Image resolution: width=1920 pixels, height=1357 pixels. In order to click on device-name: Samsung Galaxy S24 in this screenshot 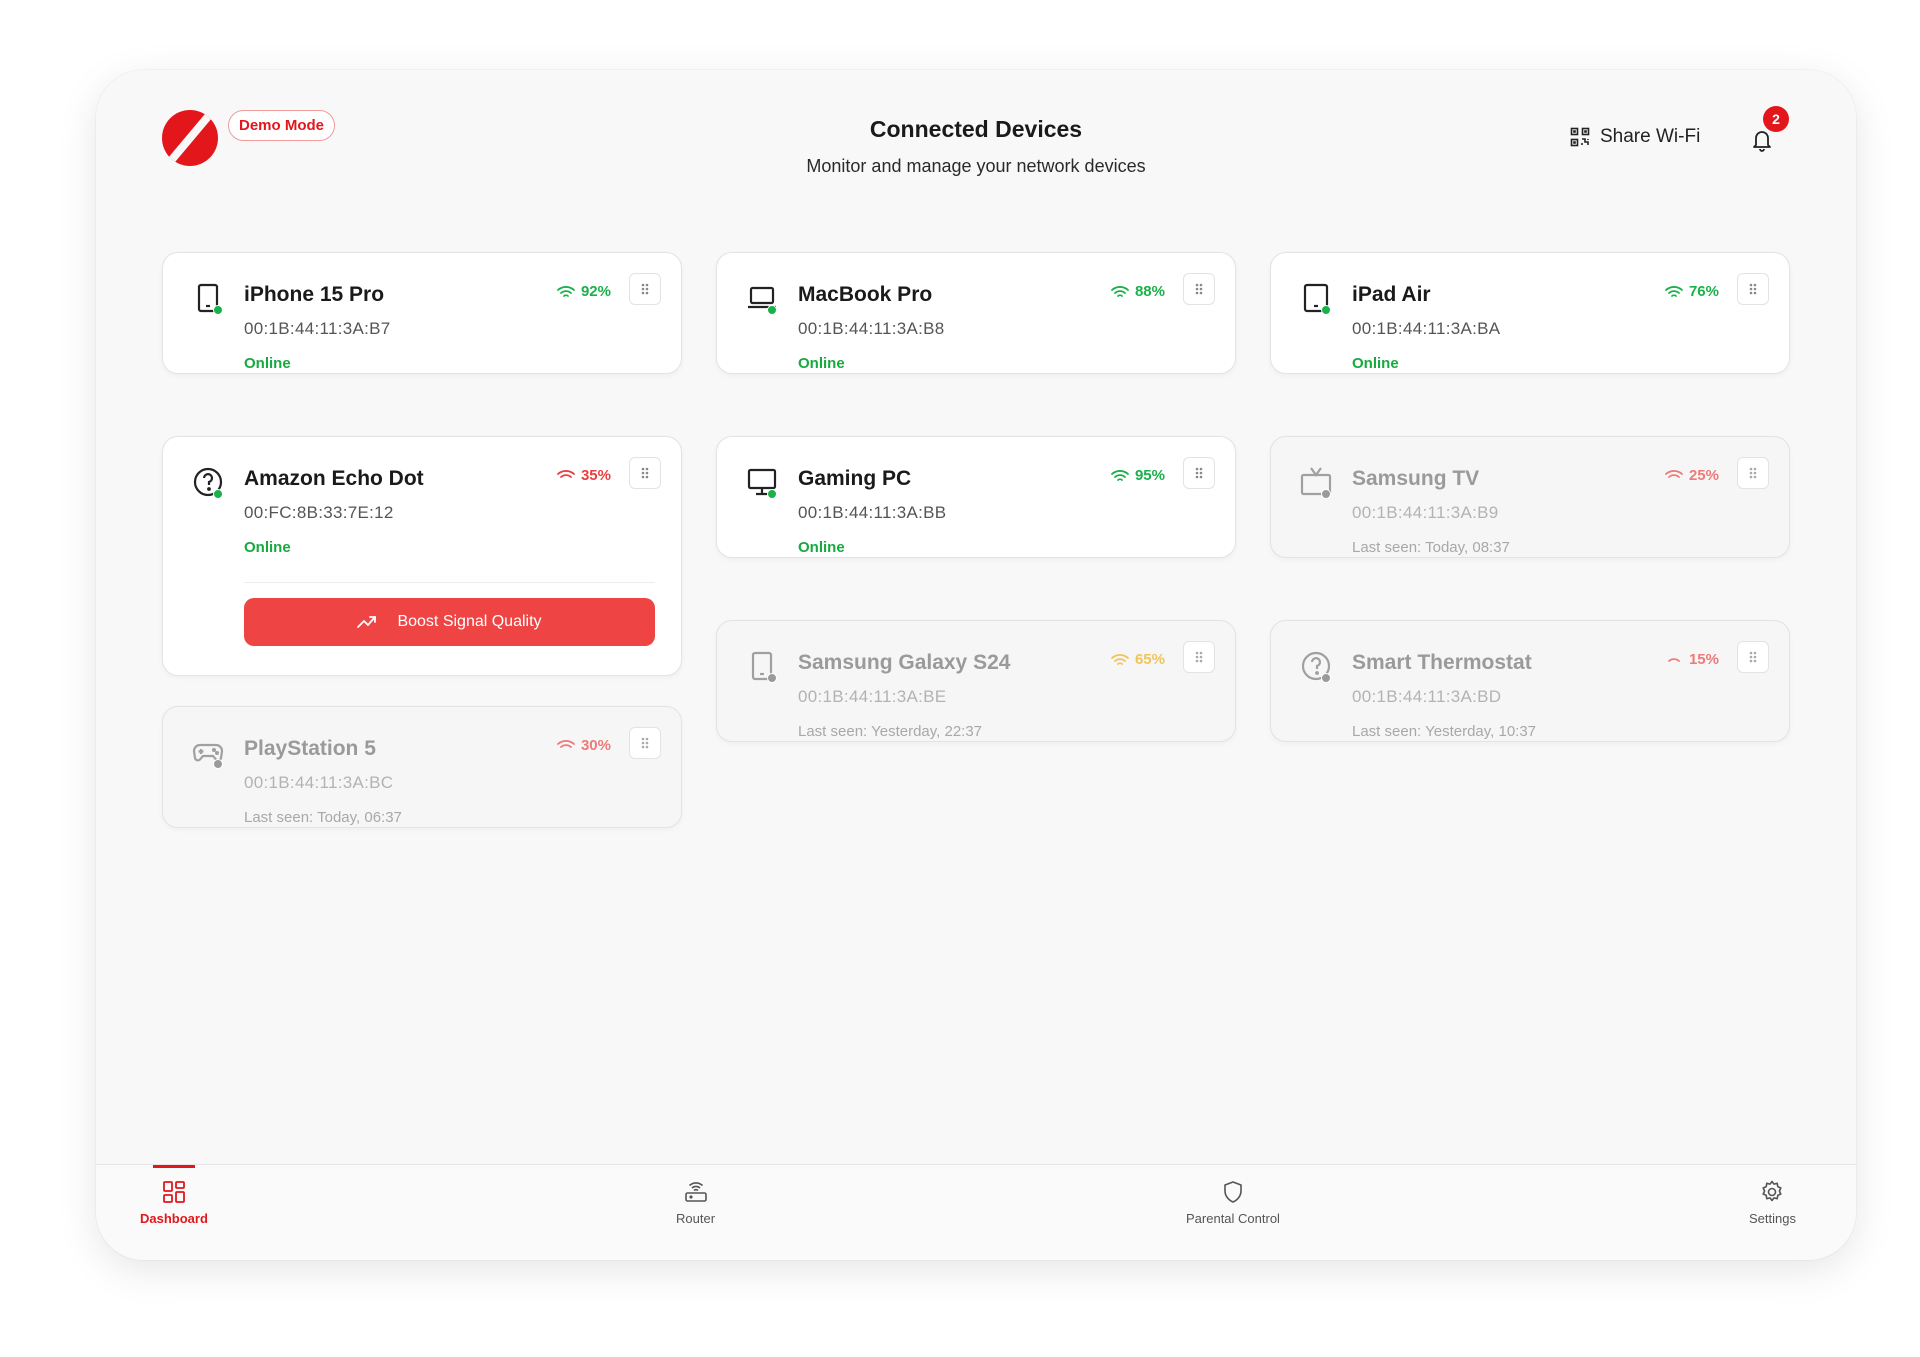, I will do `click(904, 662)`.